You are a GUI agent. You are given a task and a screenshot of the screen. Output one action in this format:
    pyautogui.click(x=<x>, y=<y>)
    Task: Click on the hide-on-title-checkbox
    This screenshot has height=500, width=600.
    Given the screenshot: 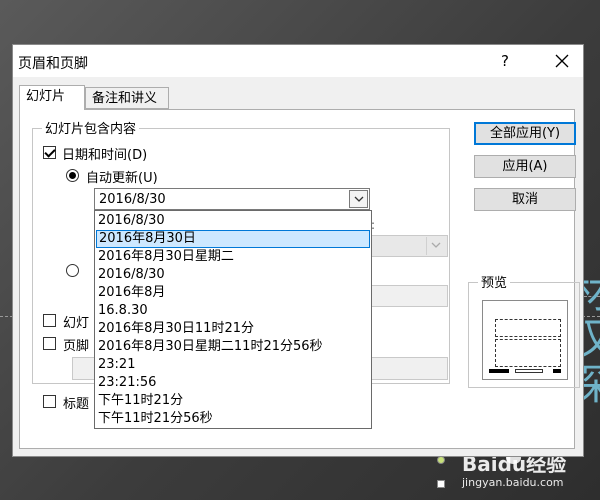 What is the action you would take?
    pyautogui.click(x=49, y=401)
    